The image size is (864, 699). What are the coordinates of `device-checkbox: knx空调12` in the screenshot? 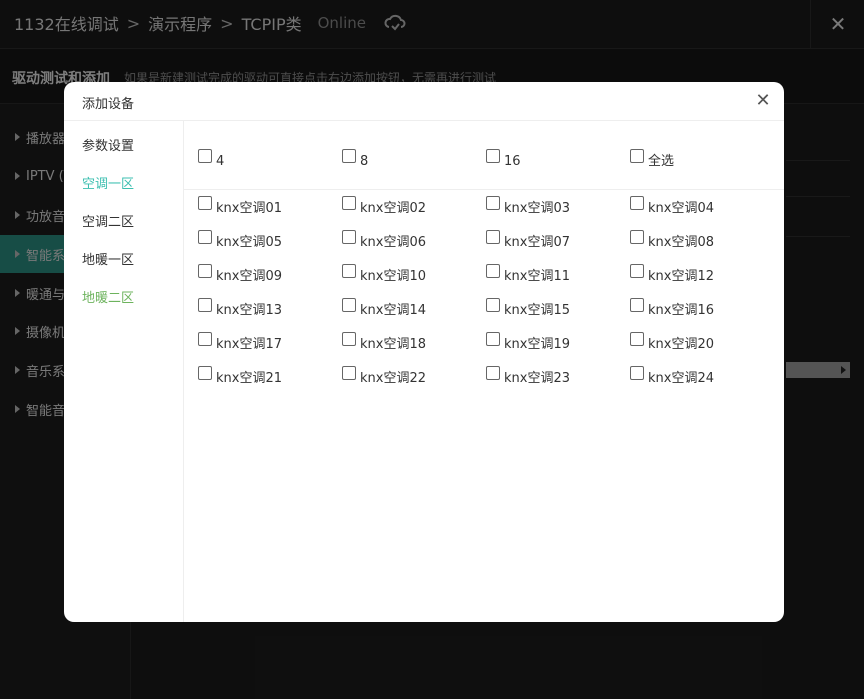 It's located at (672, 274).